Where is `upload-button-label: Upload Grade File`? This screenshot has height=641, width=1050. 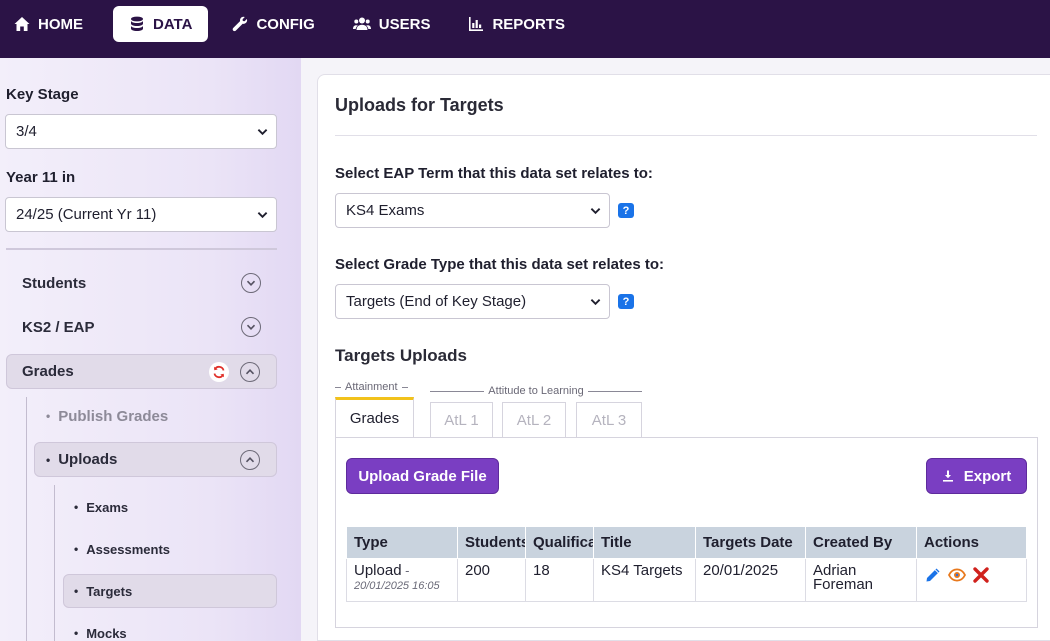 upload-button-label: Upload Grade File is located at coordinates (422, 476).